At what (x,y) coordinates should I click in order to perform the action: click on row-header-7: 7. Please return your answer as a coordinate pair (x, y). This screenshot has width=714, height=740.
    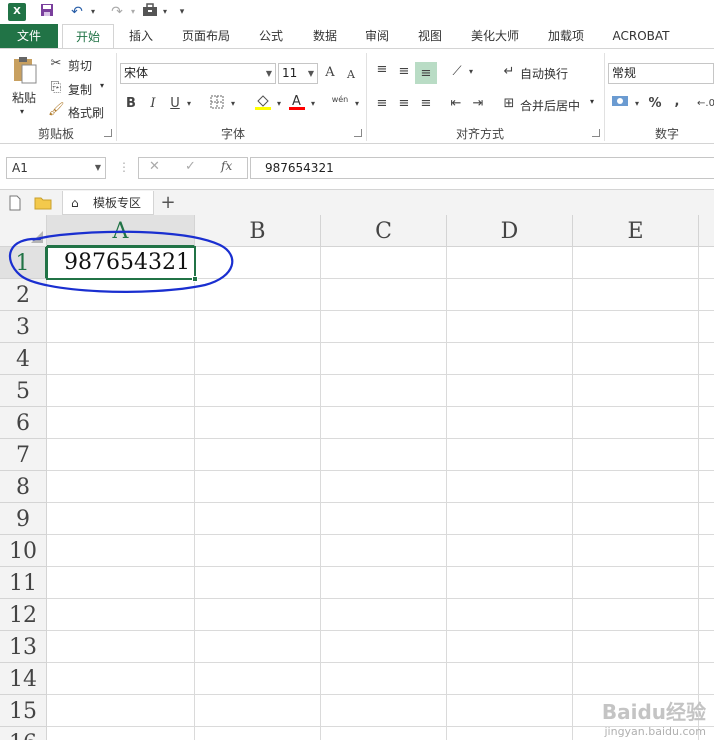
    Looking at the image, I should click on (23, 455).